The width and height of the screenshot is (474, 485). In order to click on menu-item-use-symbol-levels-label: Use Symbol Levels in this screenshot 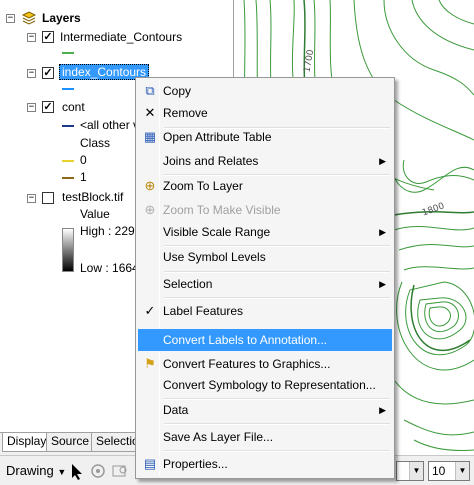, I will do `click(214, 257)`.